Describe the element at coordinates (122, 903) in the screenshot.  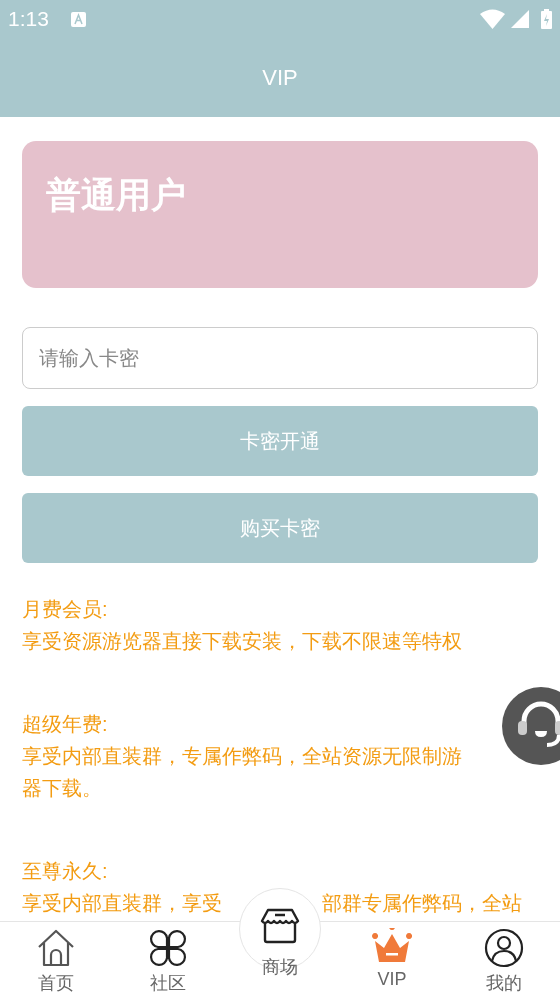
I see `plan-description: 享受内部直装群，享受` at that location.